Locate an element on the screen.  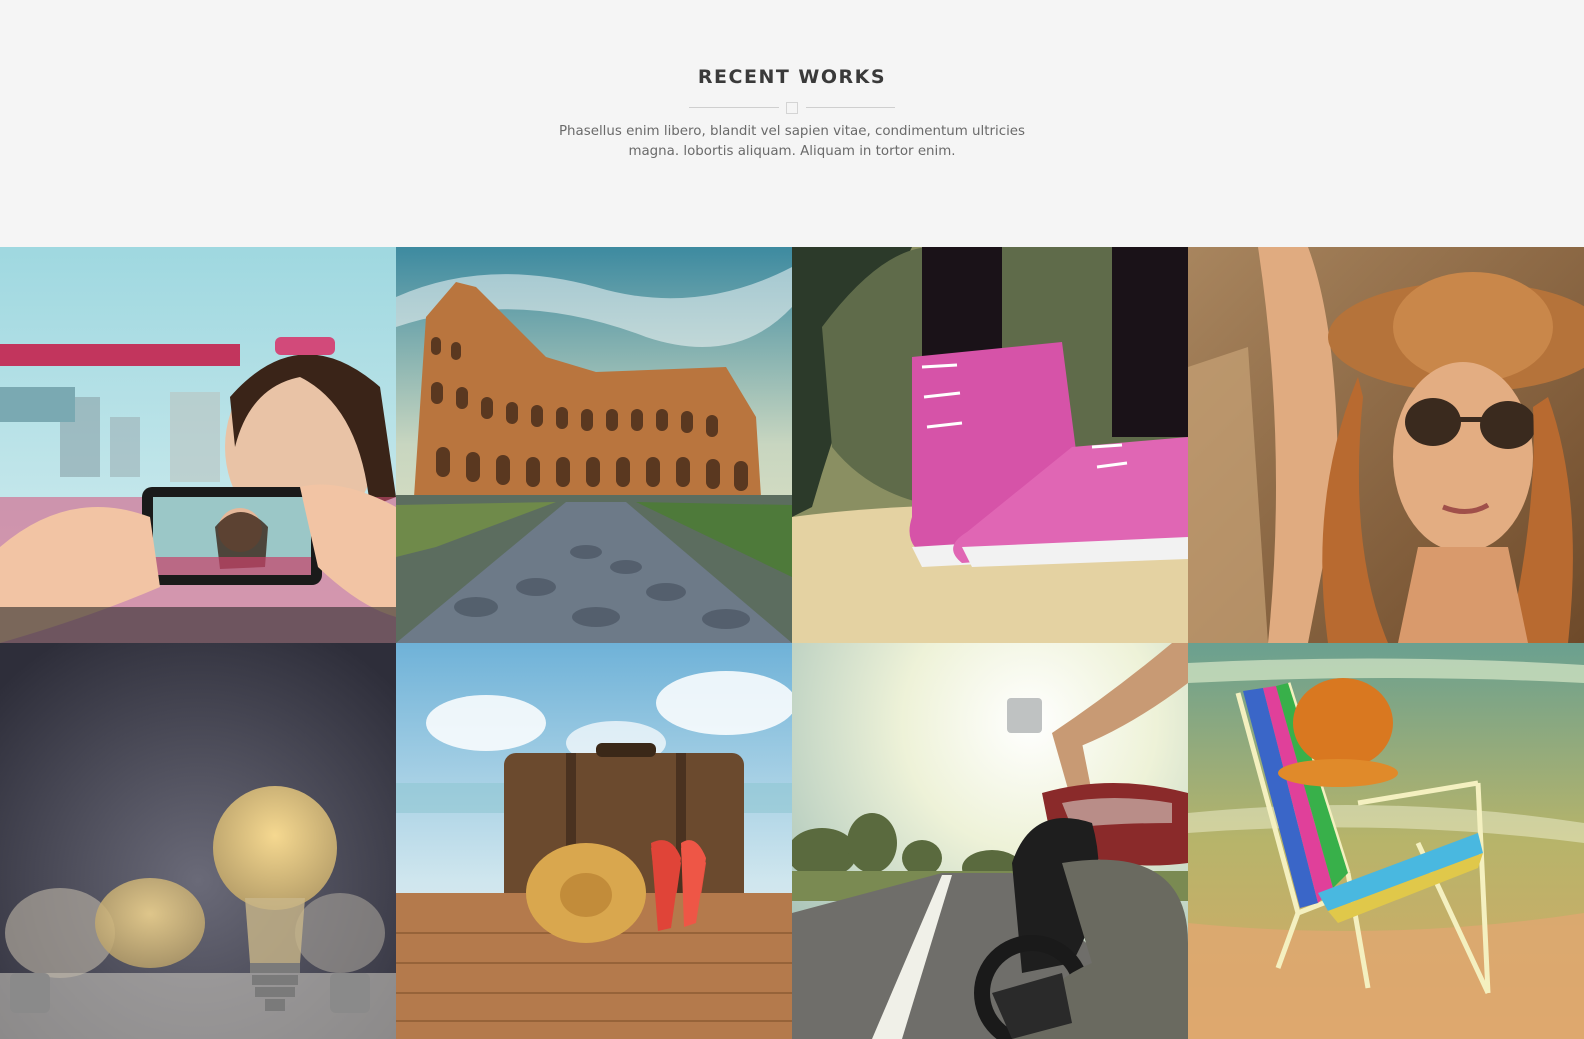
portfolio-item-sunhat is located at coordinates (1386, 445).